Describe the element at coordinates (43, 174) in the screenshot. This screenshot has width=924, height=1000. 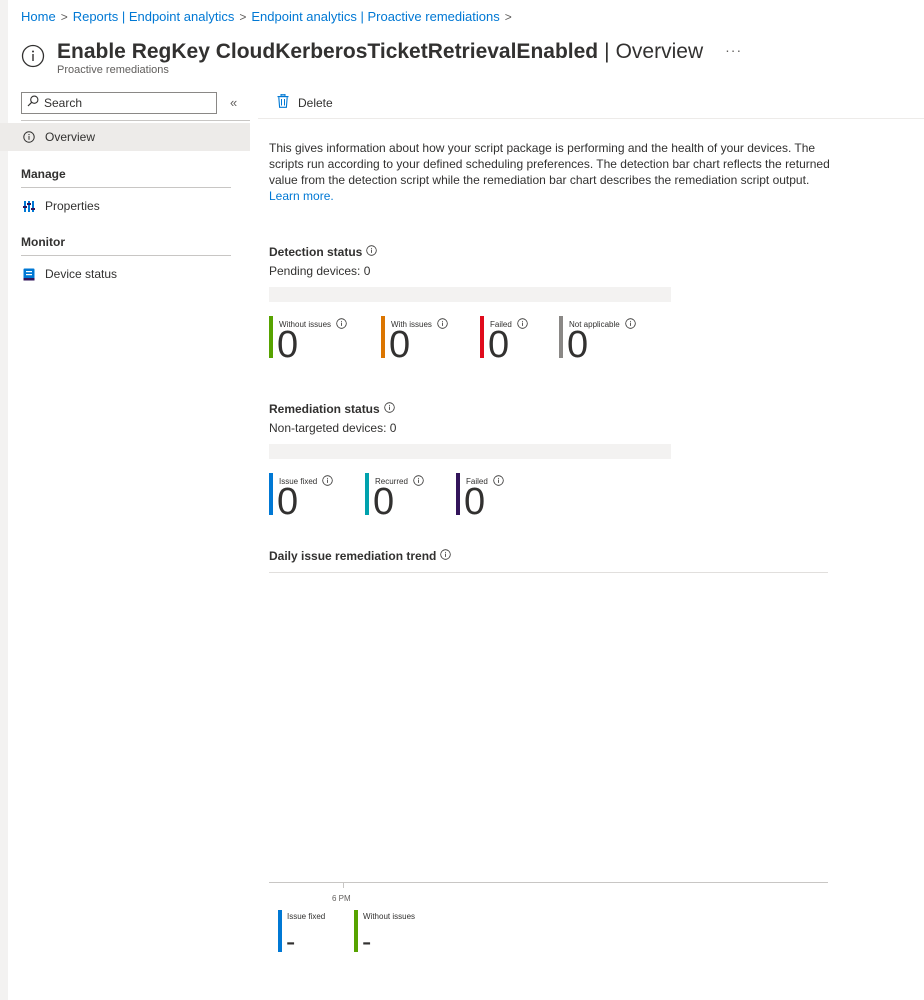
I see `sidebar-section-manage: Manage` at that location.